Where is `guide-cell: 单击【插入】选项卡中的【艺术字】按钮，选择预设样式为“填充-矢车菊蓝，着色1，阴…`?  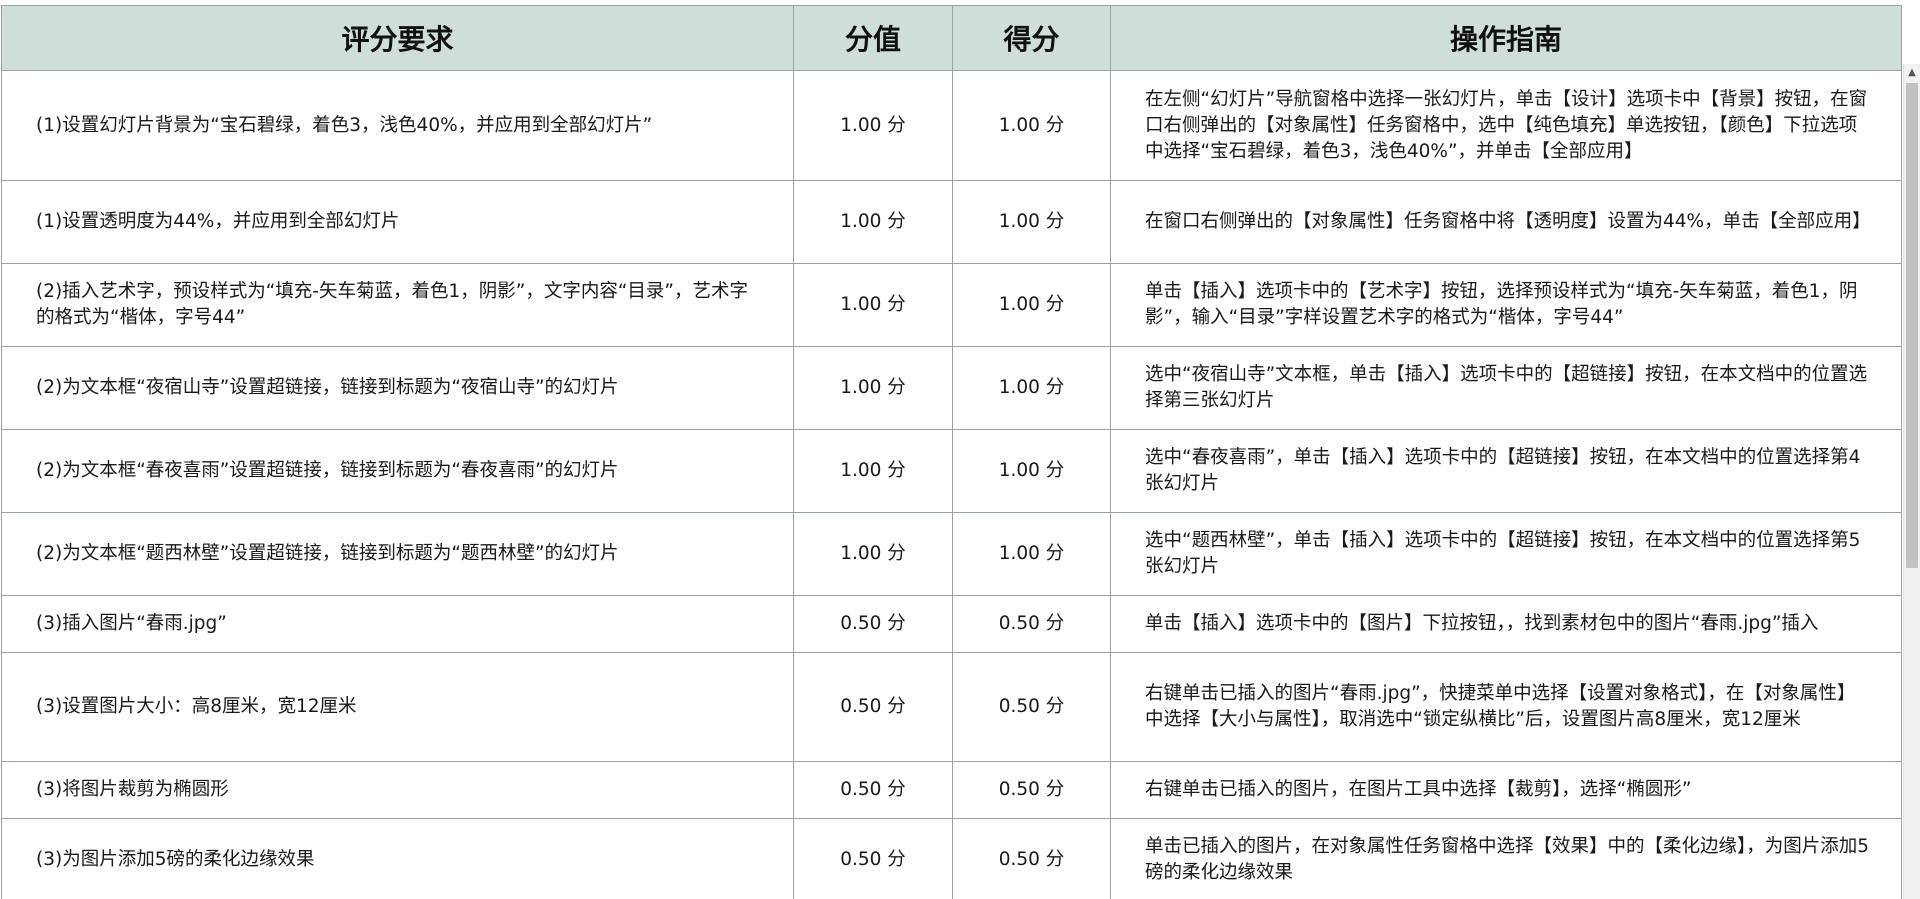
guide-cell: 单击【插入】选项卡中的【艺术字】按钮，选择预设样式为“填充-矢车菊蓝，着色1，阴… is located at coordinates (1506, 305).